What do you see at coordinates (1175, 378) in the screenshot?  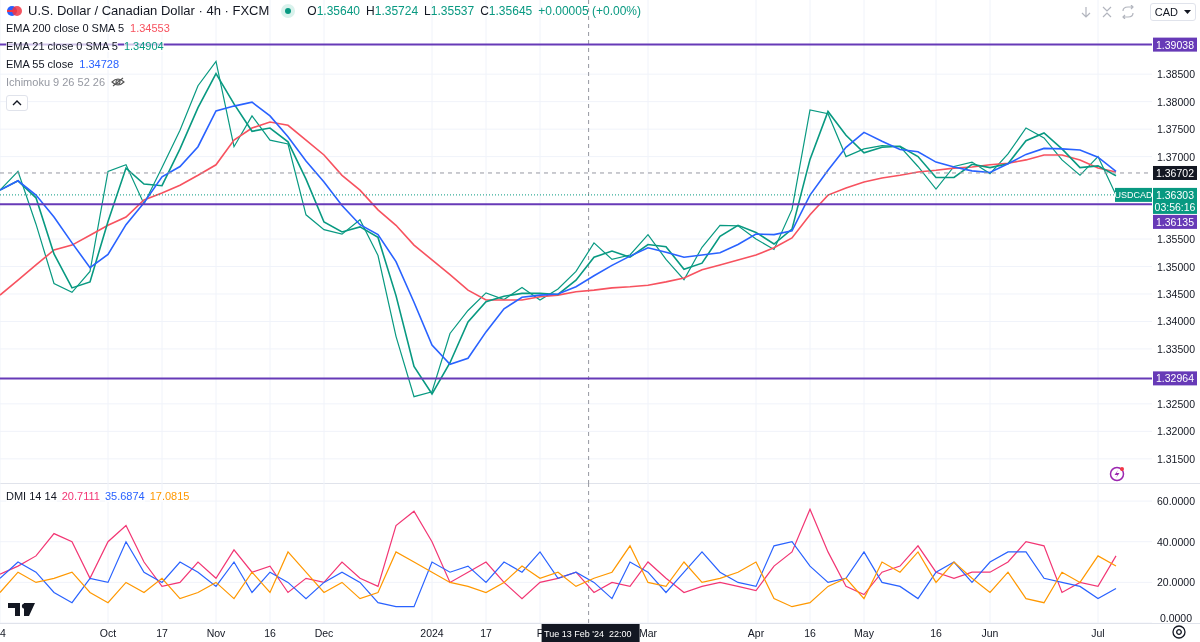 I see `price-badge: 1.32964` at bounding box center [1175, 378].